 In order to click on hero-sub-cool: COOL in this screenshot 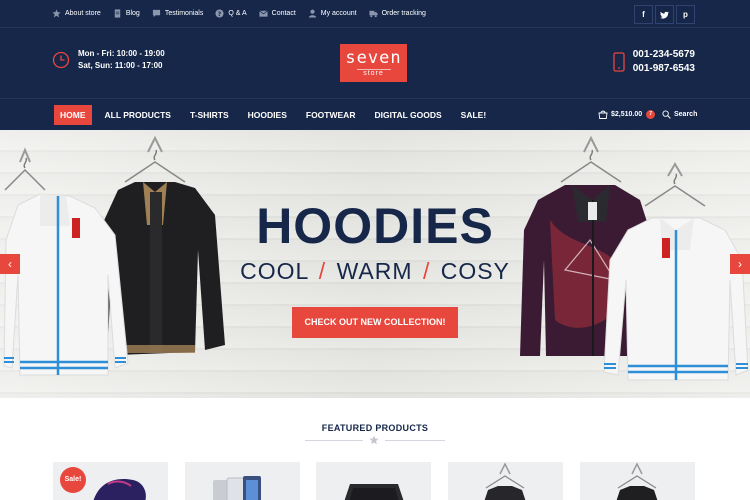, I will do `click(274, 271)`.